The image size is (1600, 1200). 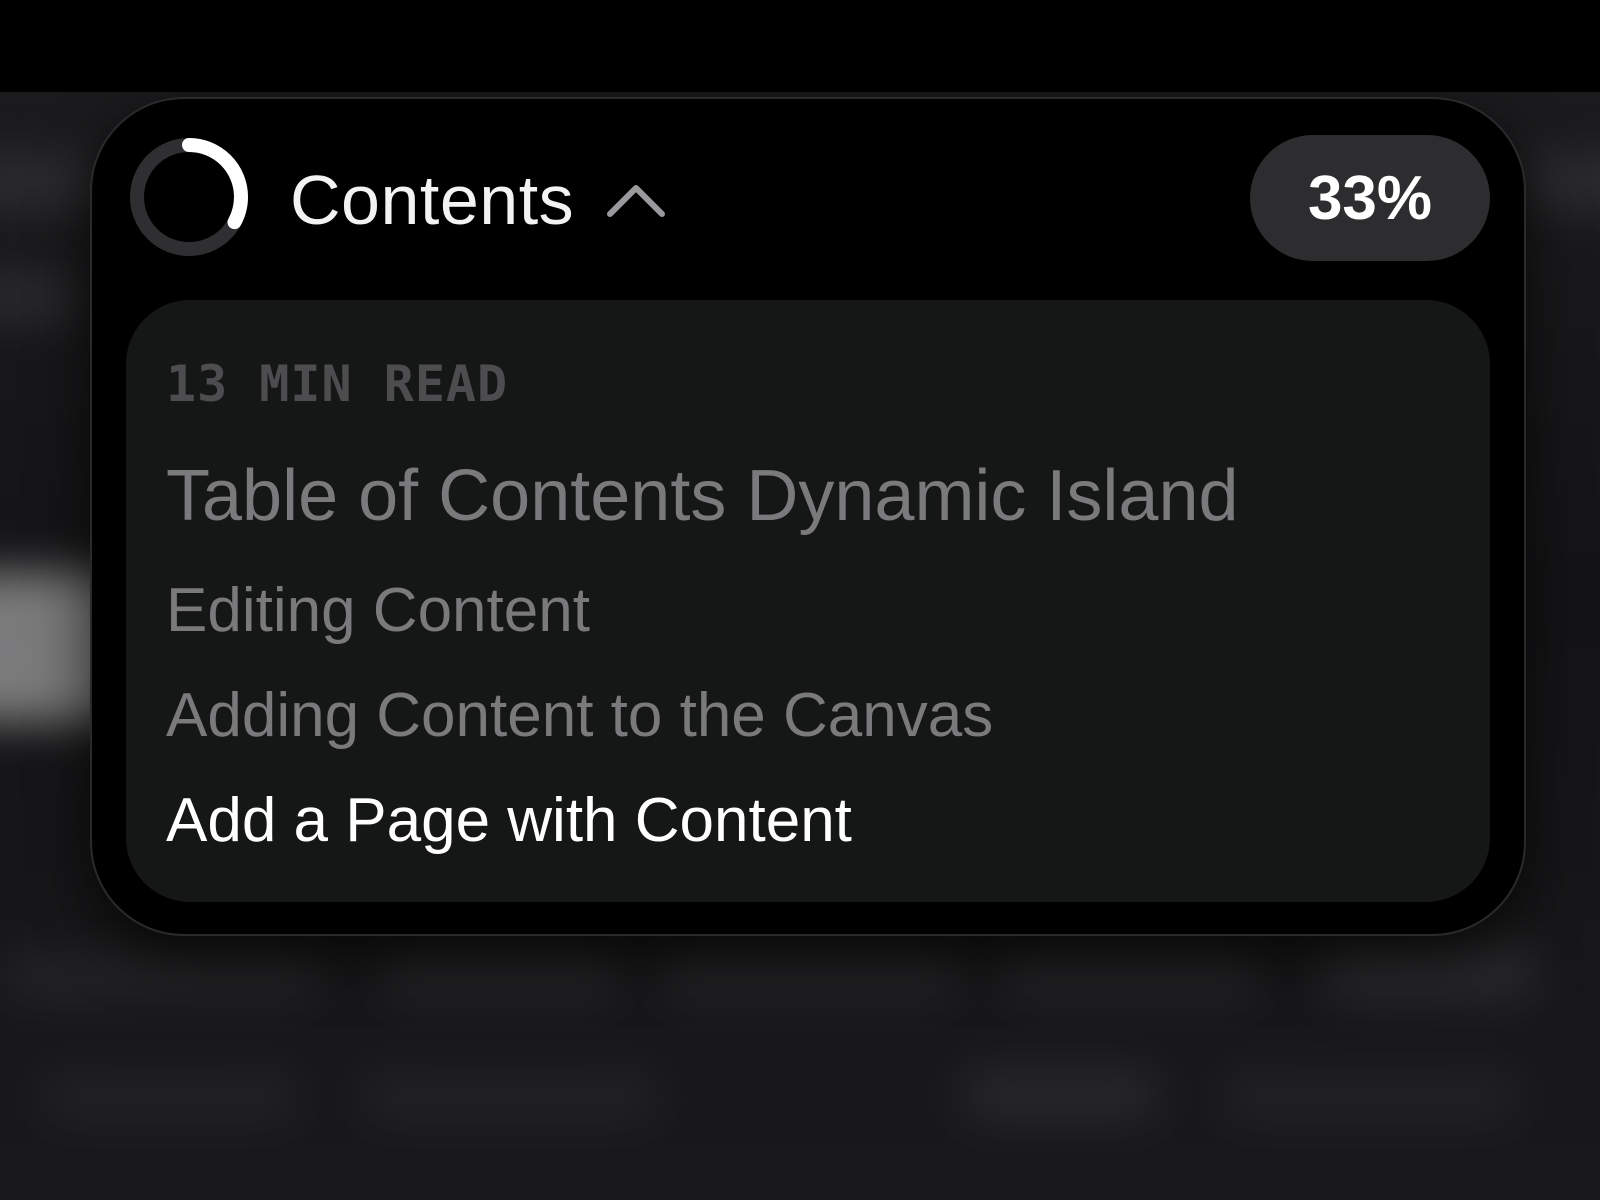 I want to click on toc-item-add-page-active: Add a Page with Content, so click(x=509, y=820).